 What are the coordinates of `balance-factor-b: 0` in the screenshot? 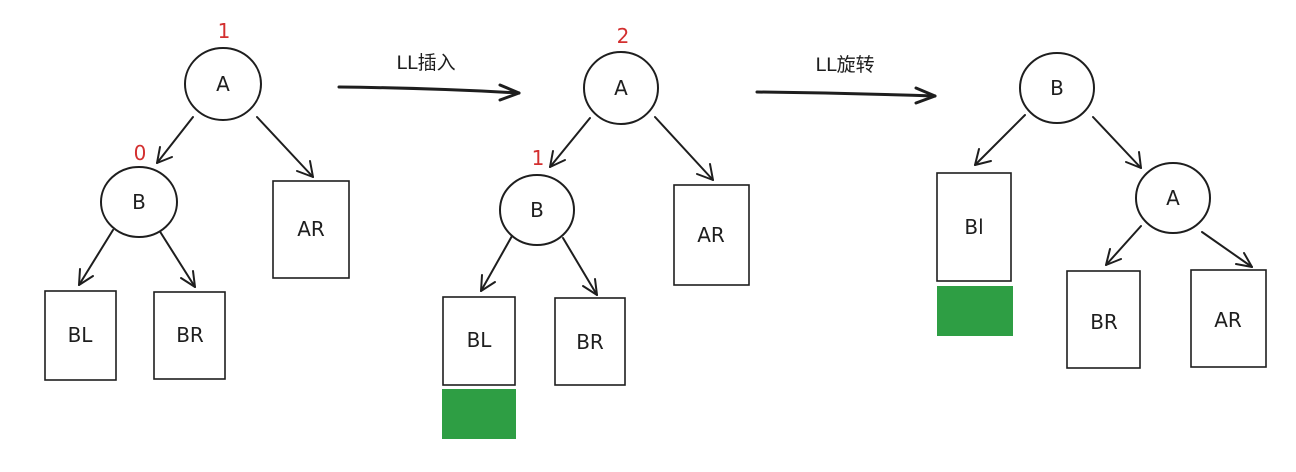 It's located at (140, 153).